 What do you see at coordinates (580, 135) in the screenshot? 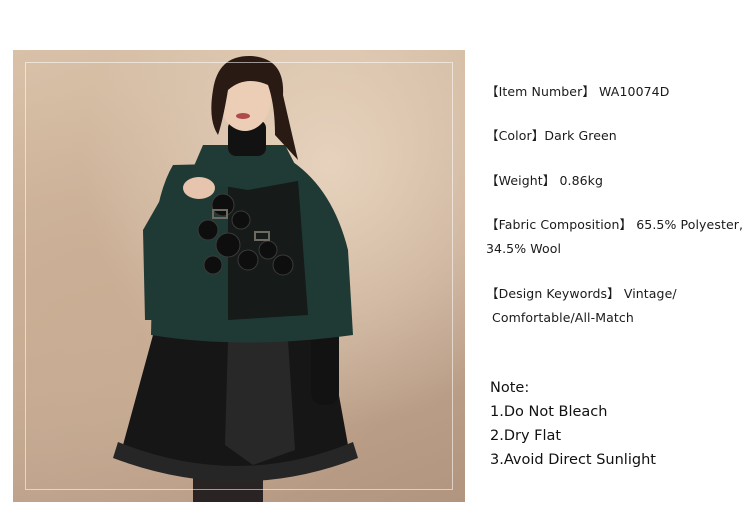
I see `color-value: Dark Green` at bounding box center [580, 135].